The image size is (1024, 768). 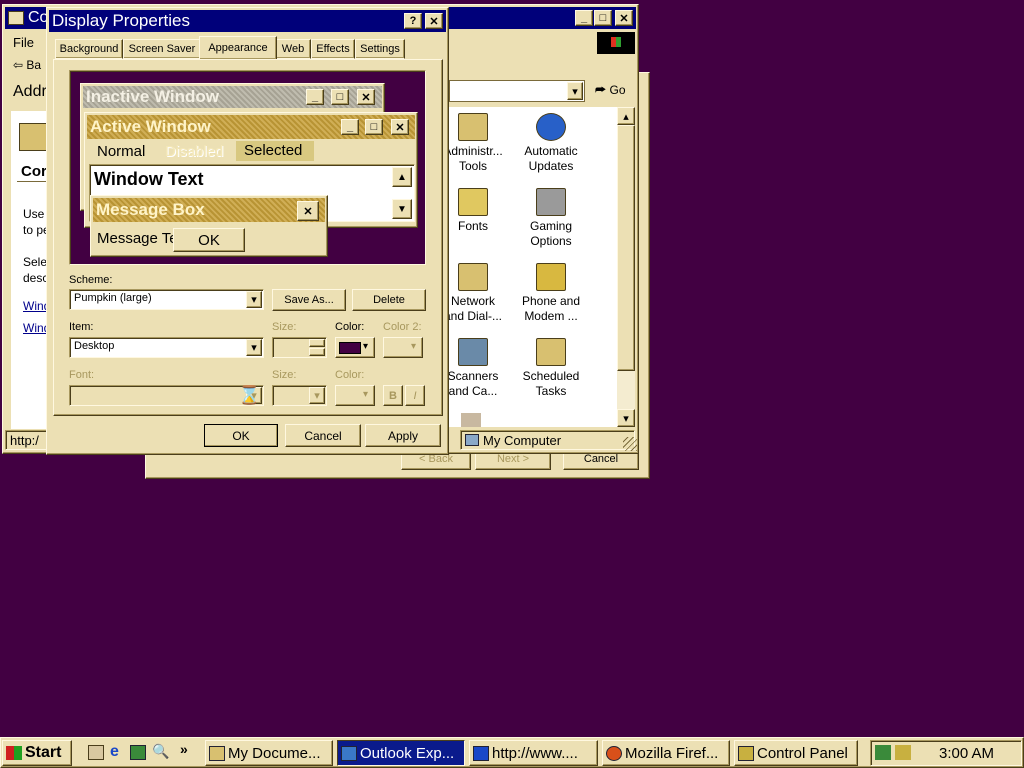 I want to click on cp-minimize-button: _, so click(x=584, y=18).